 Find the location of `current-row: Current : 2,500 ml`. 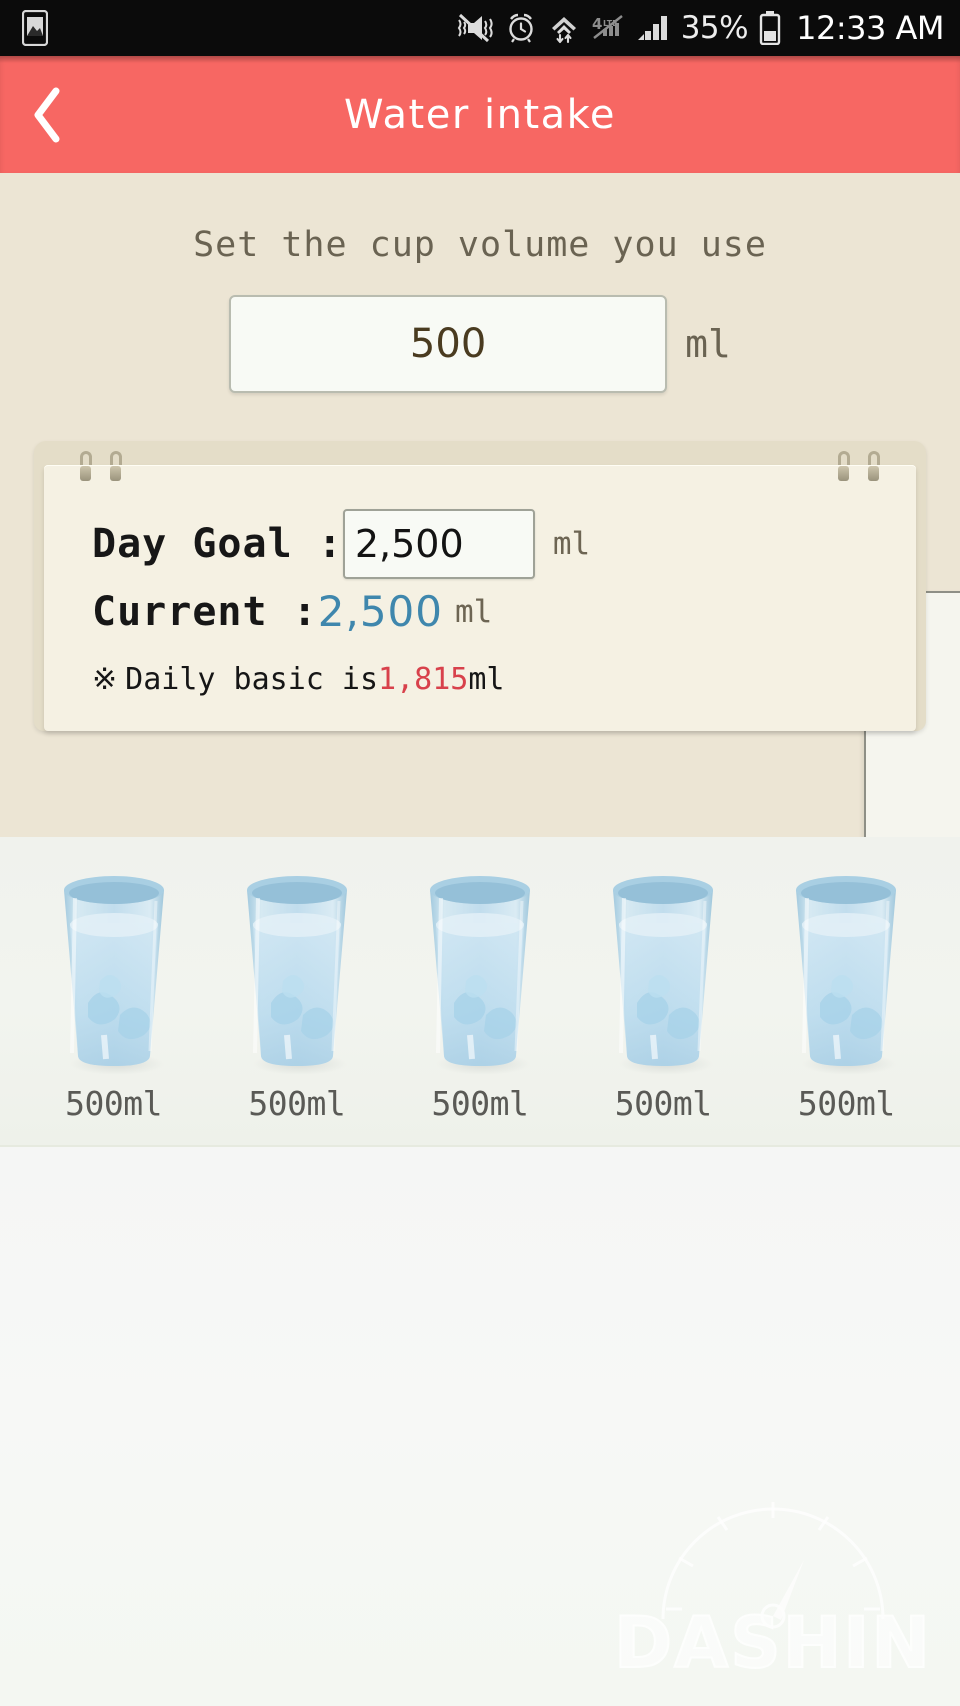

current-row: Current : 2,500 ml is located at coordinates (480, 611).